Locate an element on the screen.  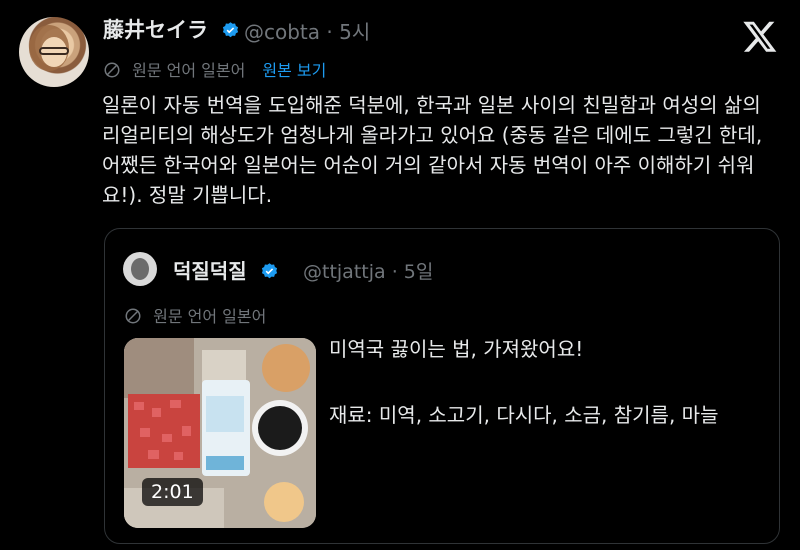
quoted-text-line2: 재료: 미역, 소고기, 다시다, 소금, 참기름, 마늘 is located at coordinates (524, 415).